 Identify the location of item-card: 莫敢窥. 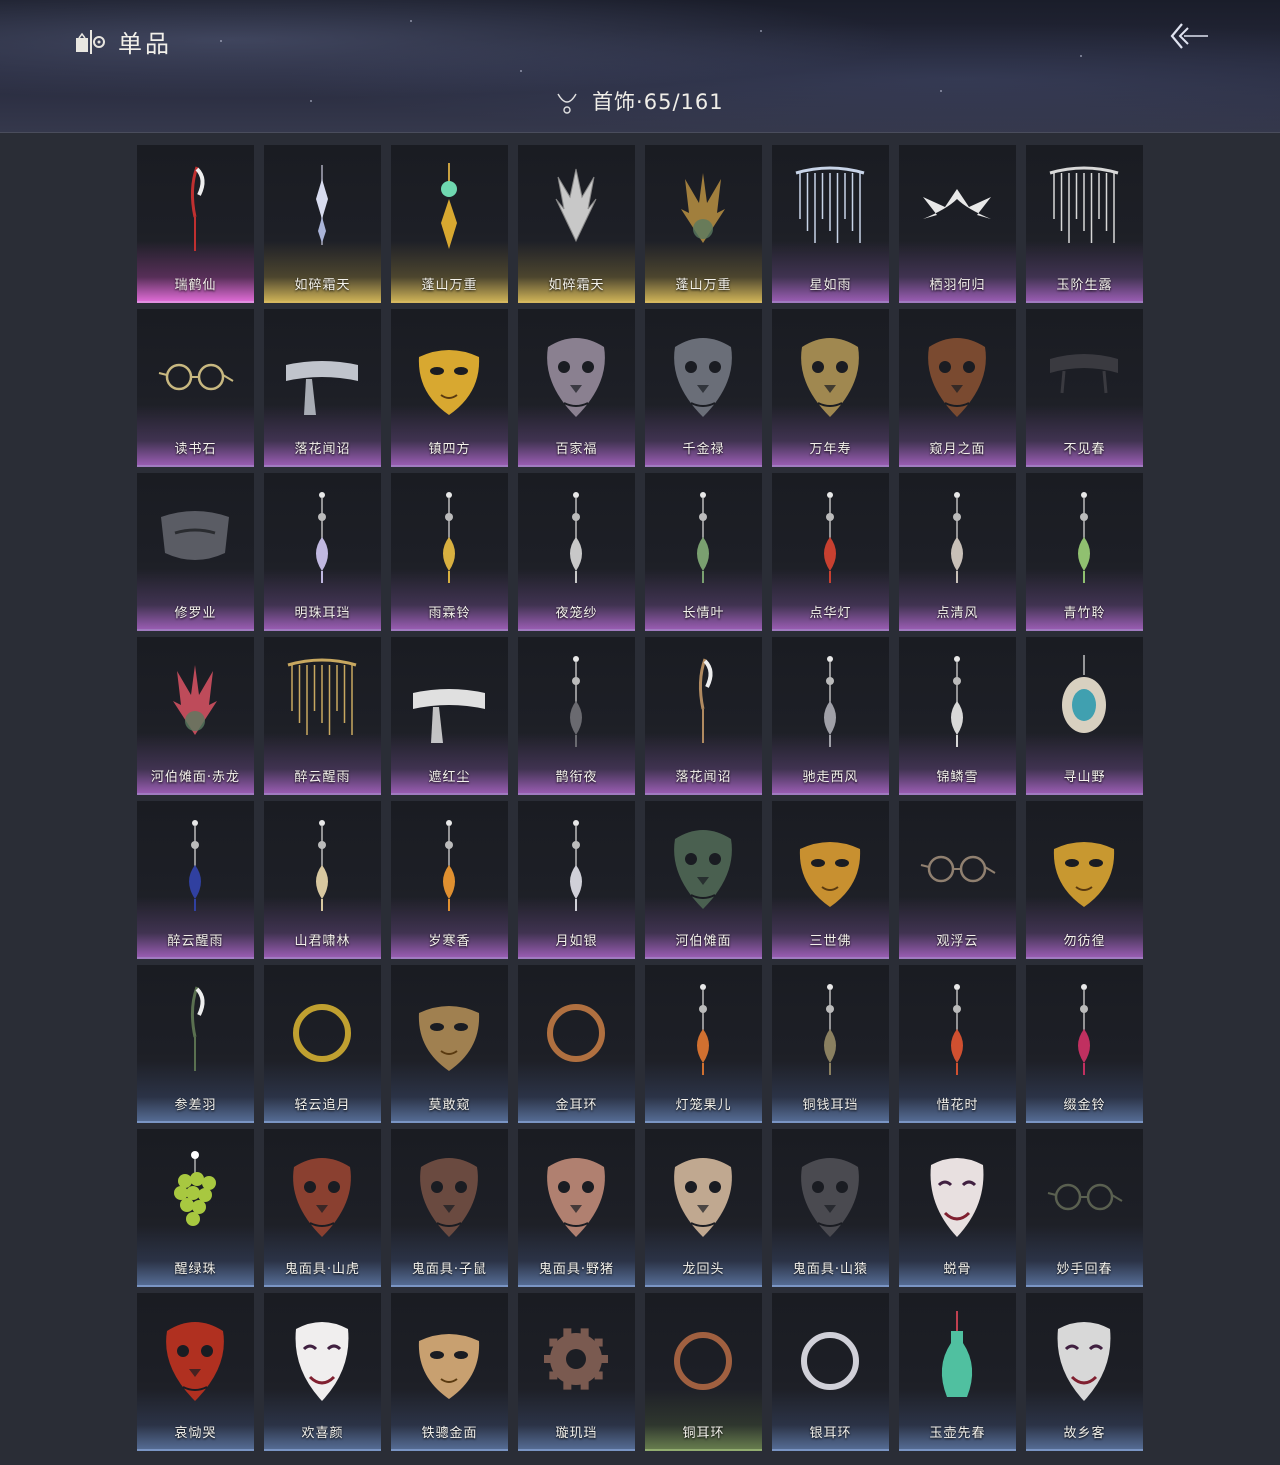
(449, 1044).